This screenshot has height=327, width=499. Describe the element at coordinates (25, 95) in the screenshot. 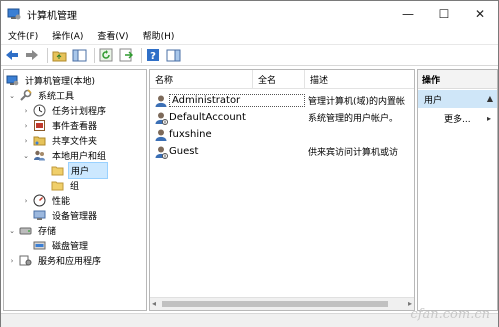

I see `system-tools-icon` at that location.